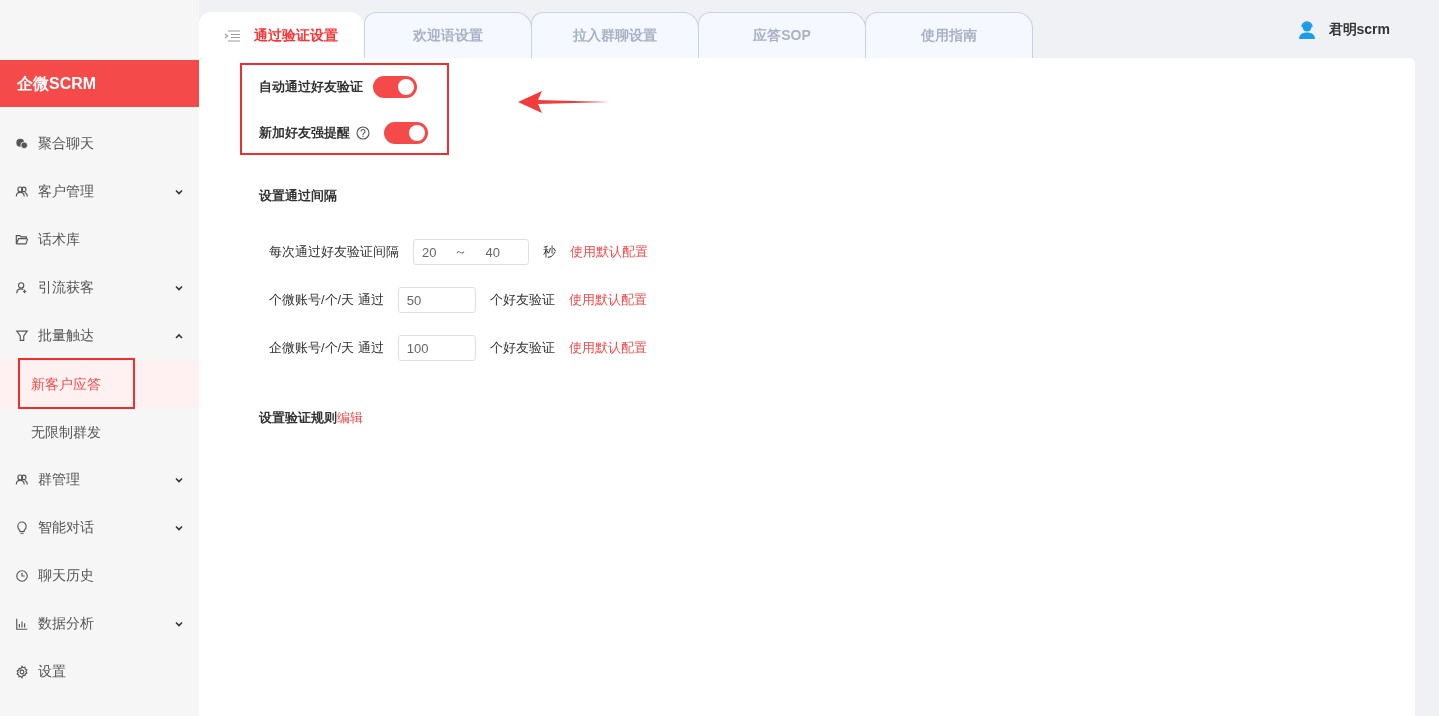 Image resolution: width=1439 pixels, height=716 pixels. Describe the element at coordinates (22, 672) in the screenshot. I see `settings-icon` at that location.